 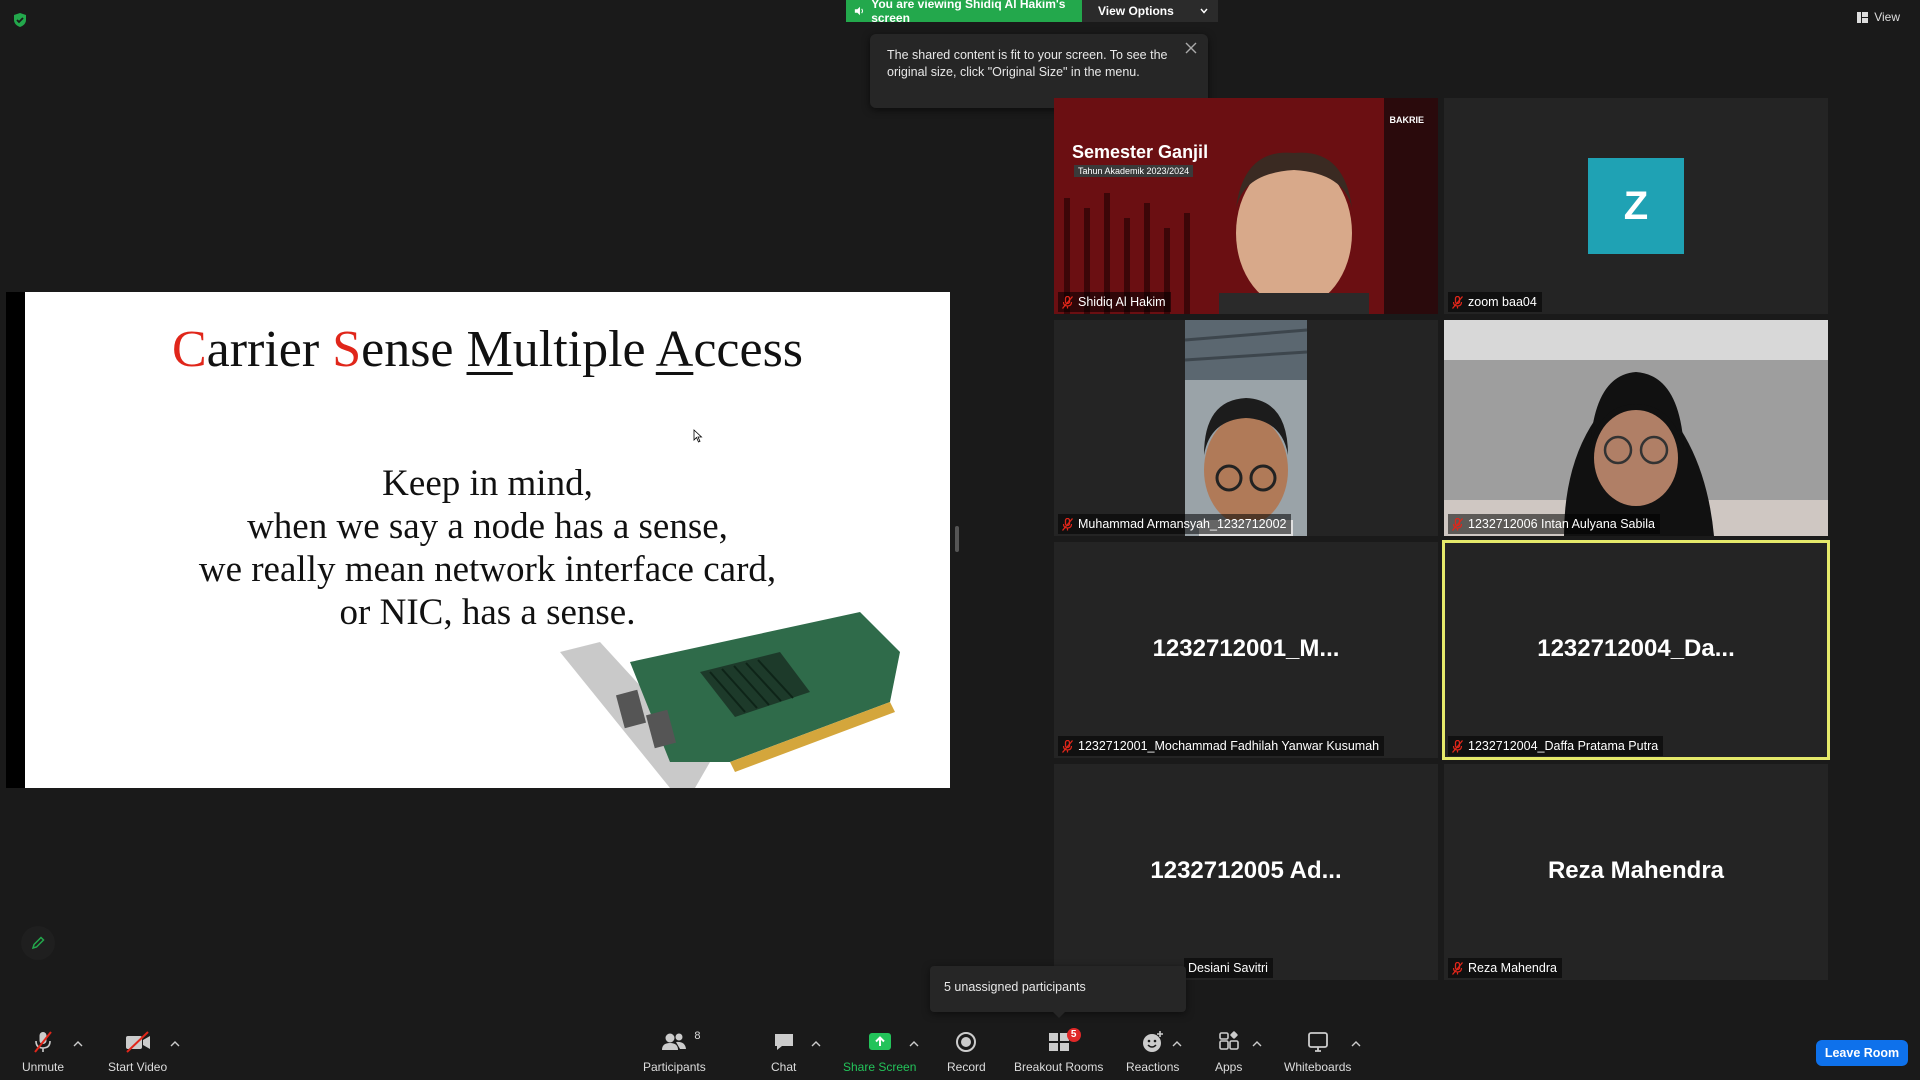 What do you see at coordinates (1356, 1044) in the screenshot?
I see `whiteboards-options-caret-icon` at bounding box center [1356, 1044].